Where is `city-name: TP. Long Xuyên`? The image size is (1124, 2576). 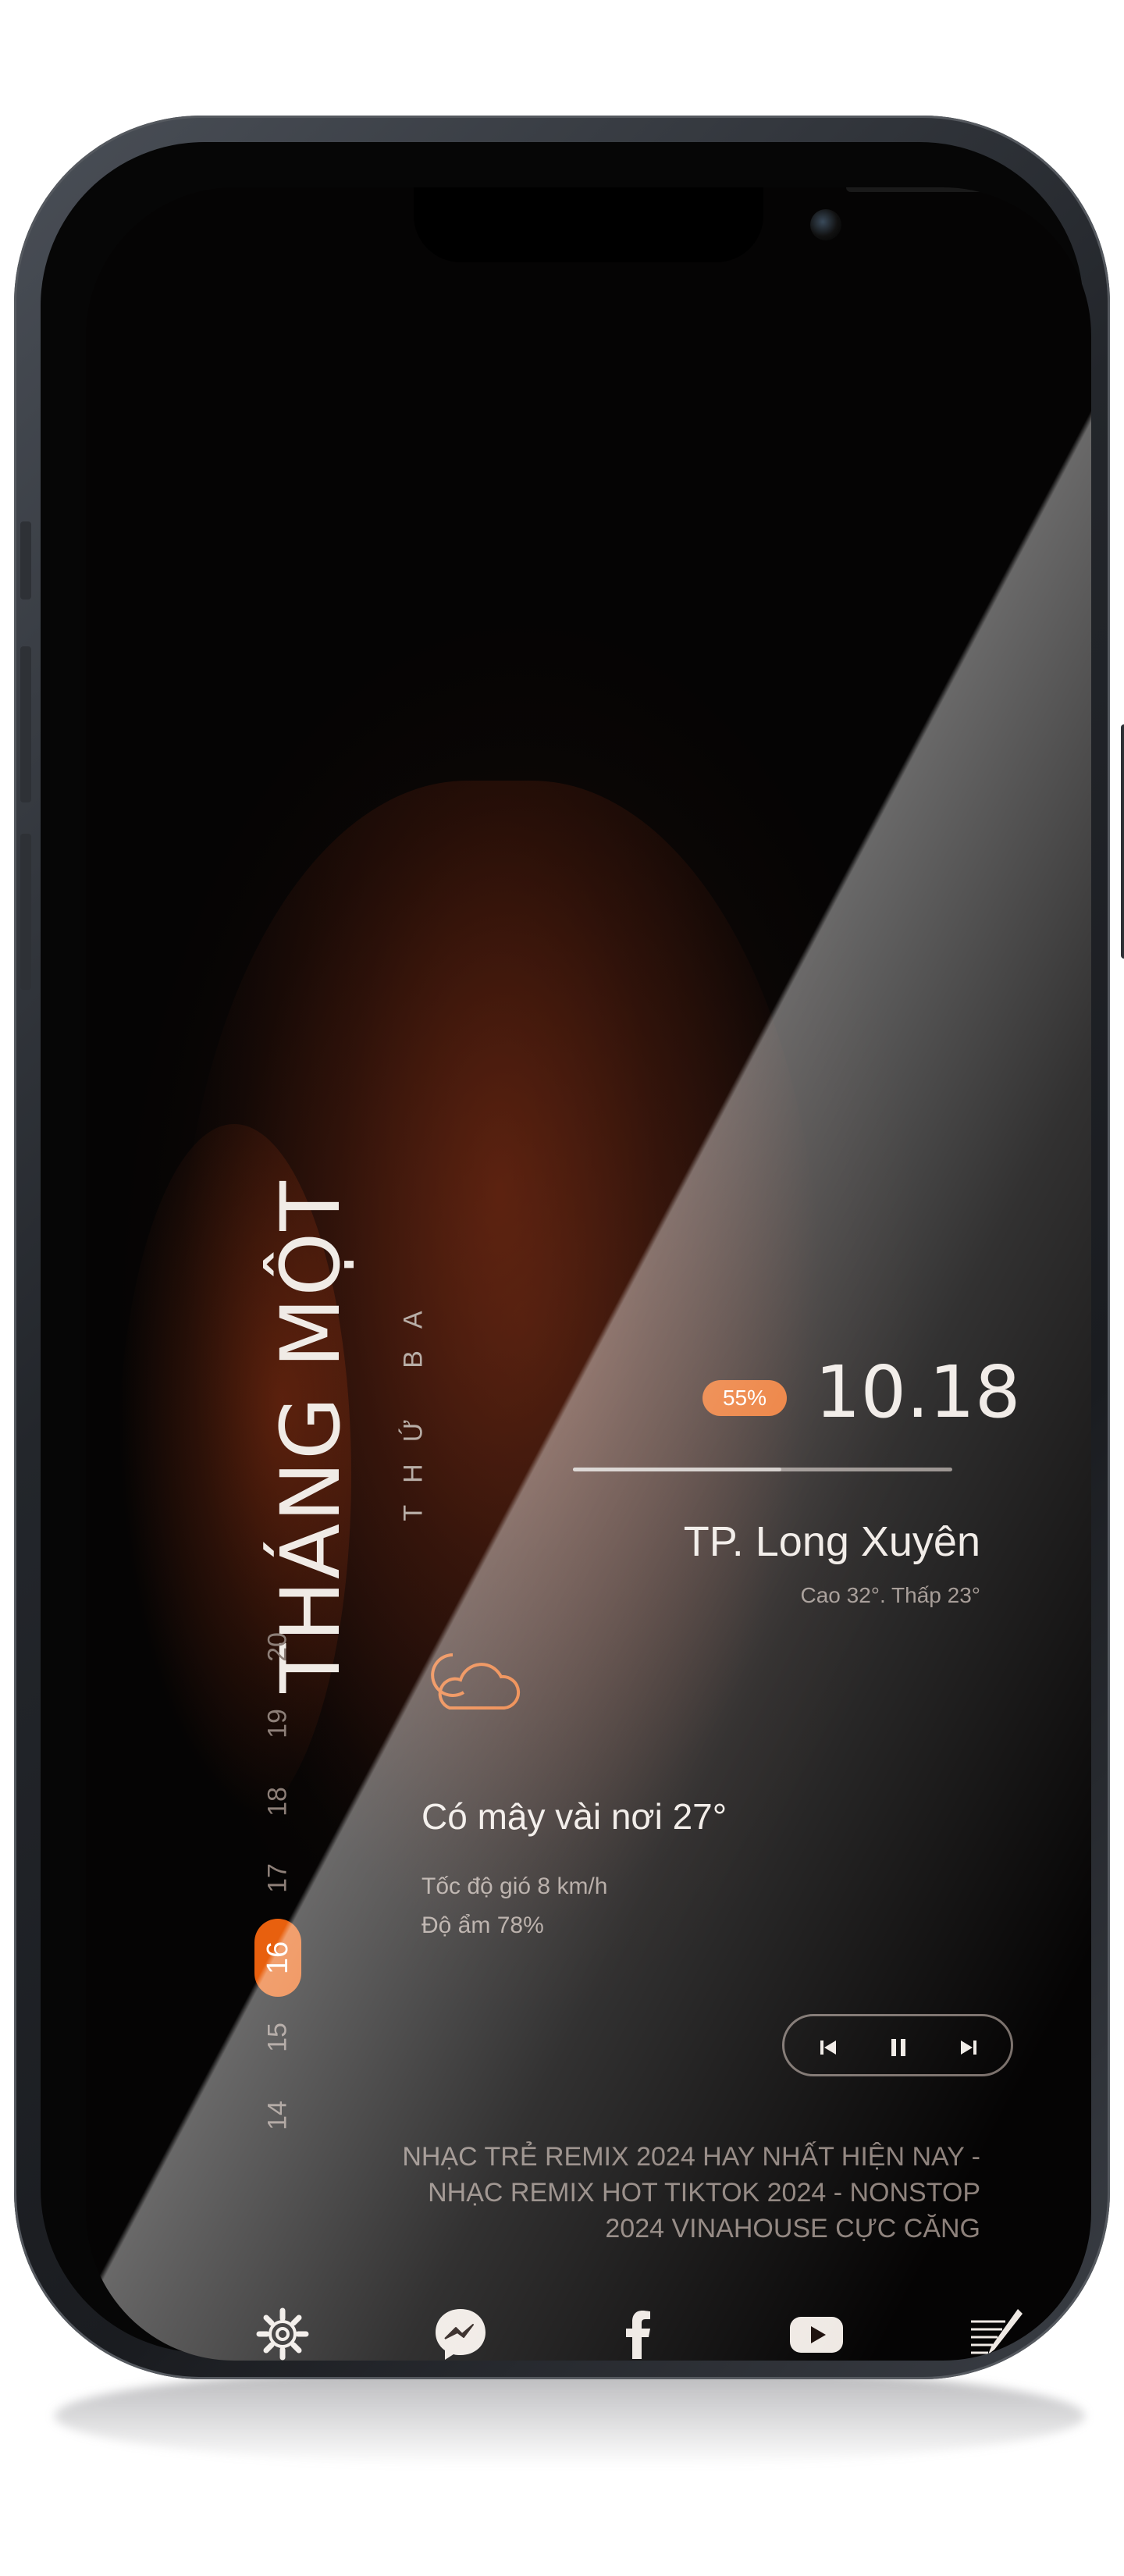
city-name: TP. Long Xuyên is located at coordinates (831, 1541).